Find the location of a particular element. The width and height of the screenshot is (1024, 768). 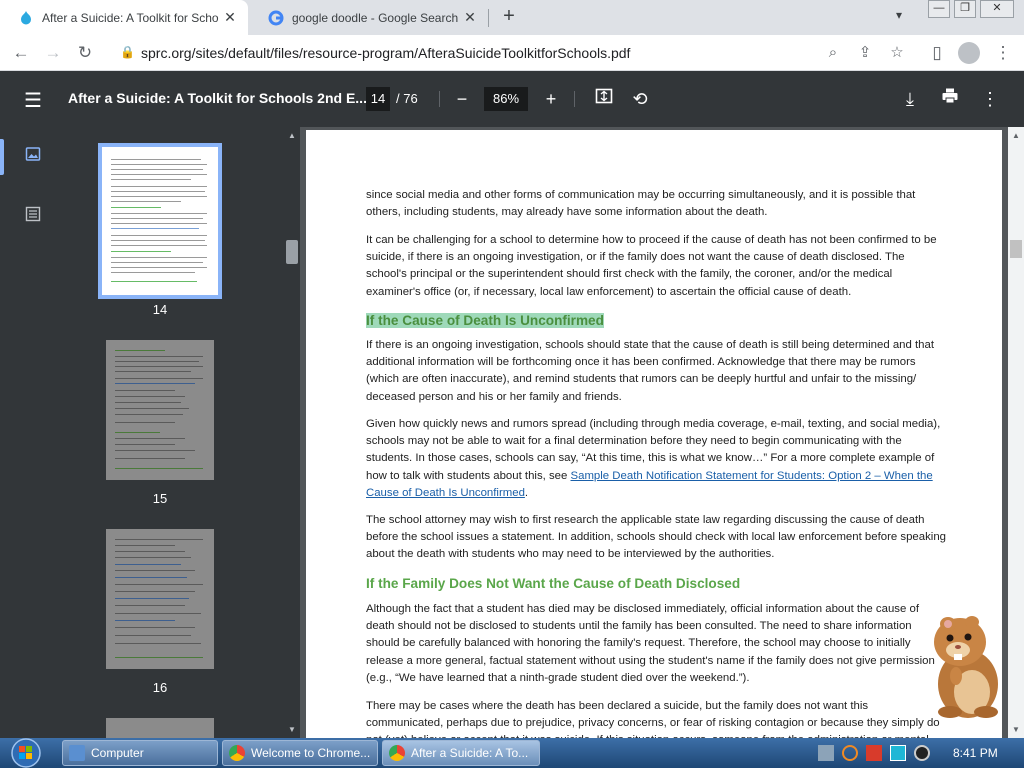

paragraph-end: . is located at coordinates (526, 492).